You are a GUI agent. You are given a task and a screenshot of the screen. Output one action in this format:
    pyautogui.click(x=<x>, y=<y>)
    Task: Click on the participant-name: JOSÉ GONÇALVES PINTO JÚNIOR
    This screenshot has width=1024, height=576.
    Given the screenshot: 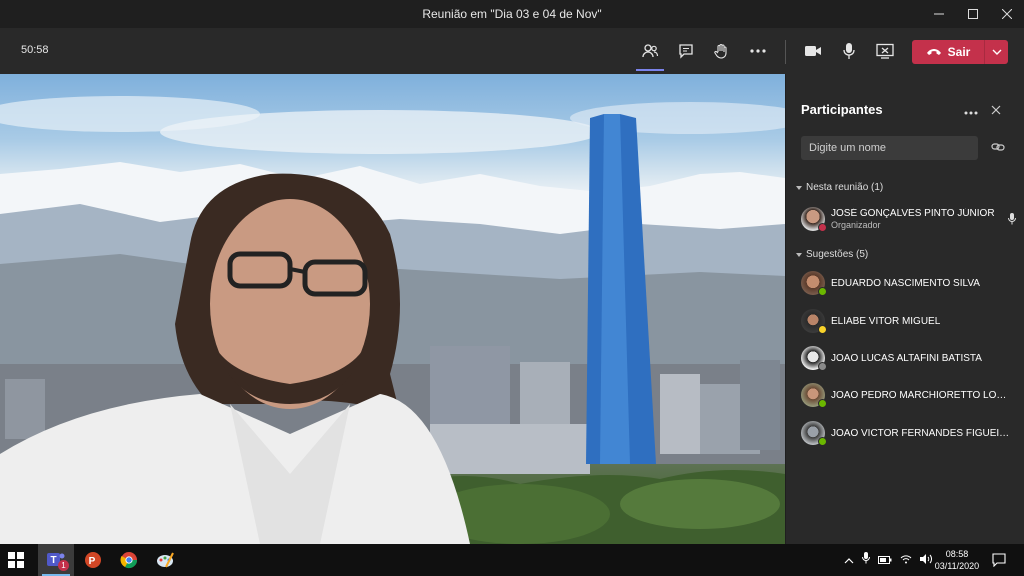 What is the action you would take?
    pyautogui.click(x=913, y=213)
    